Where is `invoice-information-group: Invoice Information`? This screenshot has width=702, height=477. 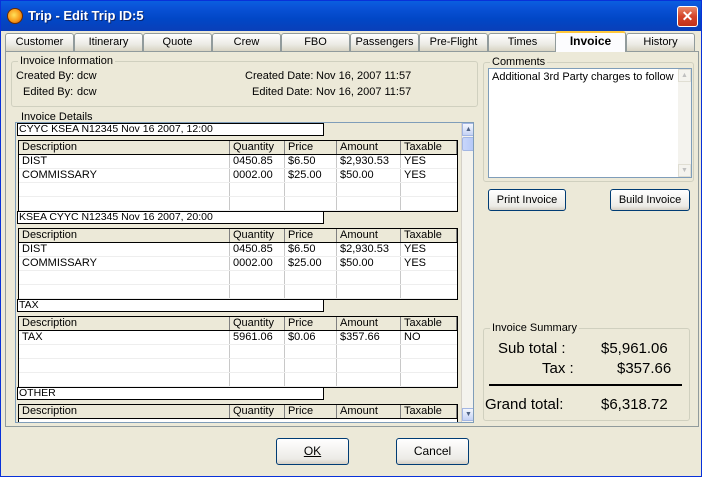
invoice-information-group: Invoice Information is located at coordinates (244, 81).